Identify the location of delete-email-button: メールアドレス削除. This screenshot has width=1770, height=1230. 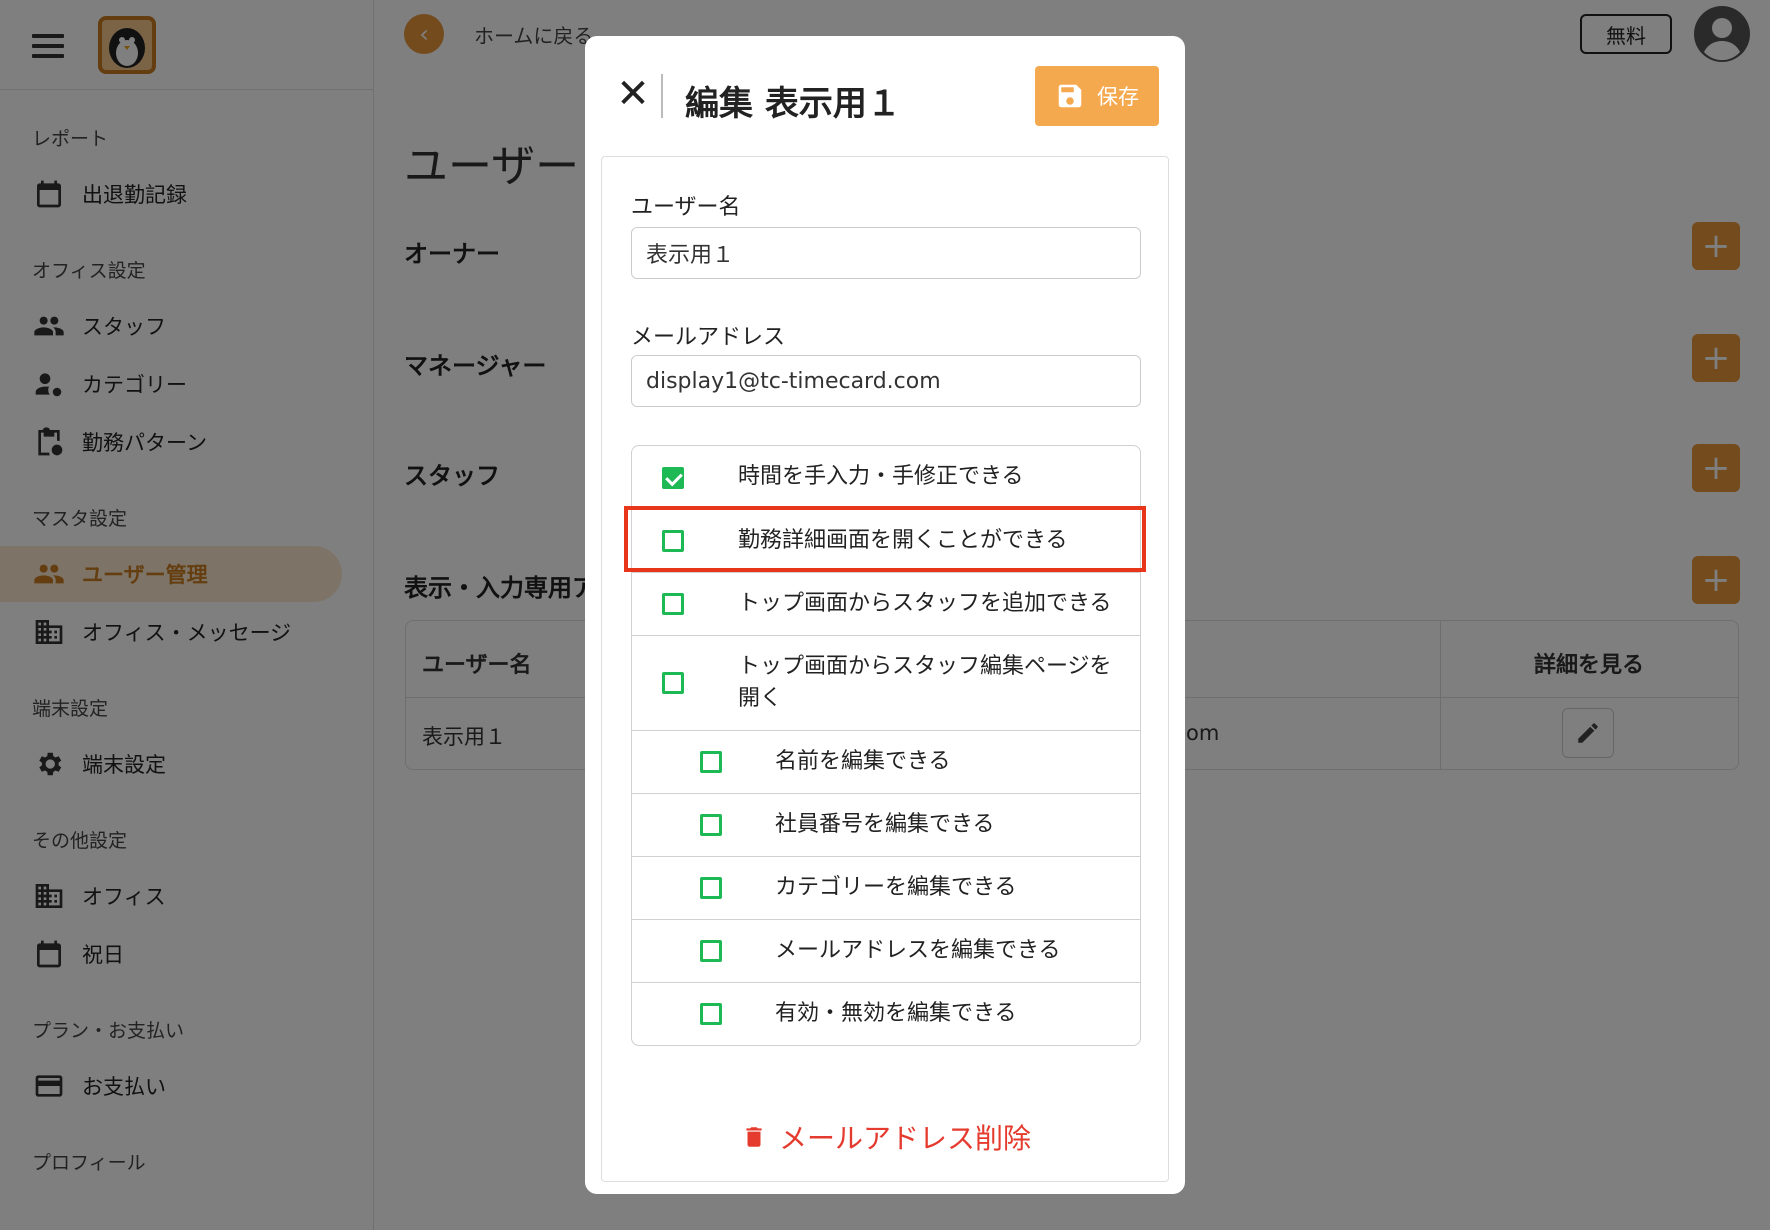
(886, 1137).